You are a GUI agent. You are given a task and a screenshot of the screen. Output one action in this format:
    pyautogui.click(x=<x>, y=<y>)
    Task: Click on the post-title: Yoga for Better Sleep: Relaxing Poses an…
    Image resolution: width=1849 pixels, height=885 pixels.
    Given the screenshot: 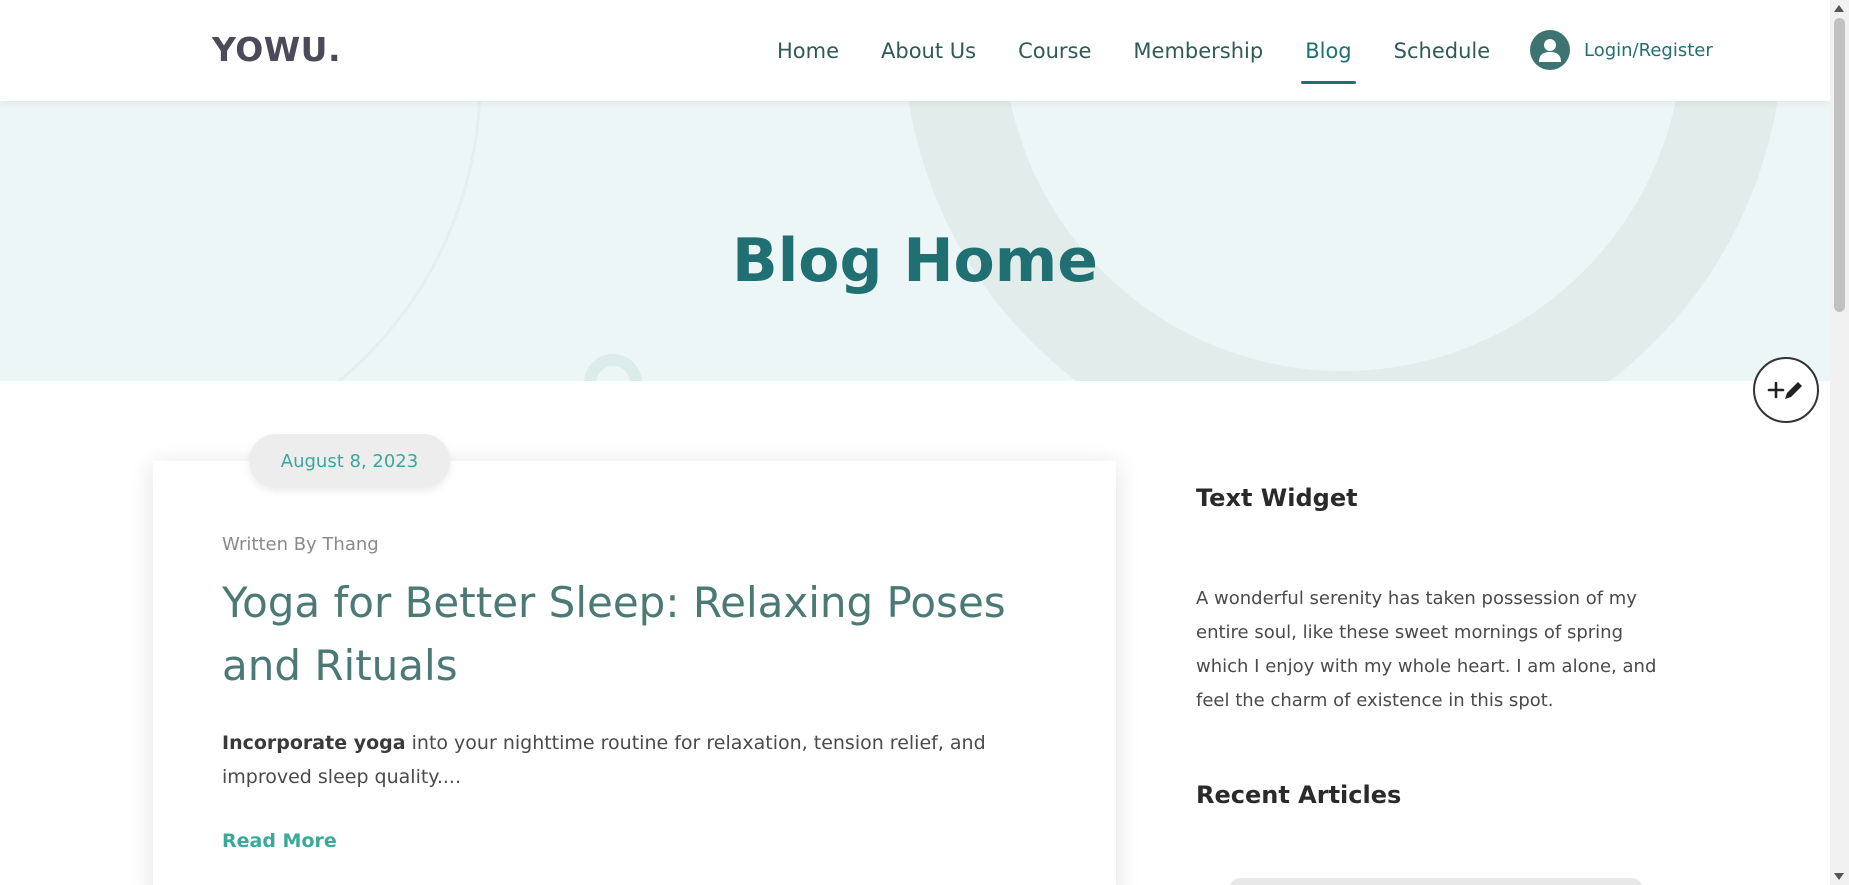 What is the action you would take?
    pyautogui.click(x=637, y=634)
    